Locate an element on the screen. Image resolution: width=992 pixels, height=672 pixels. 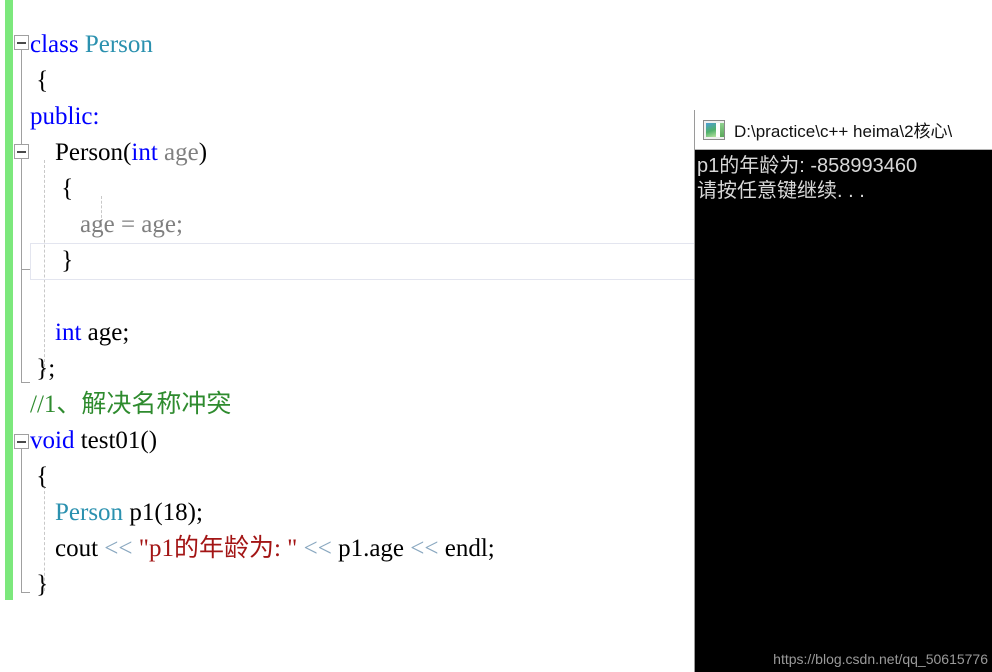
token-keyword-int-member: int is located at coordinates (56, 332).